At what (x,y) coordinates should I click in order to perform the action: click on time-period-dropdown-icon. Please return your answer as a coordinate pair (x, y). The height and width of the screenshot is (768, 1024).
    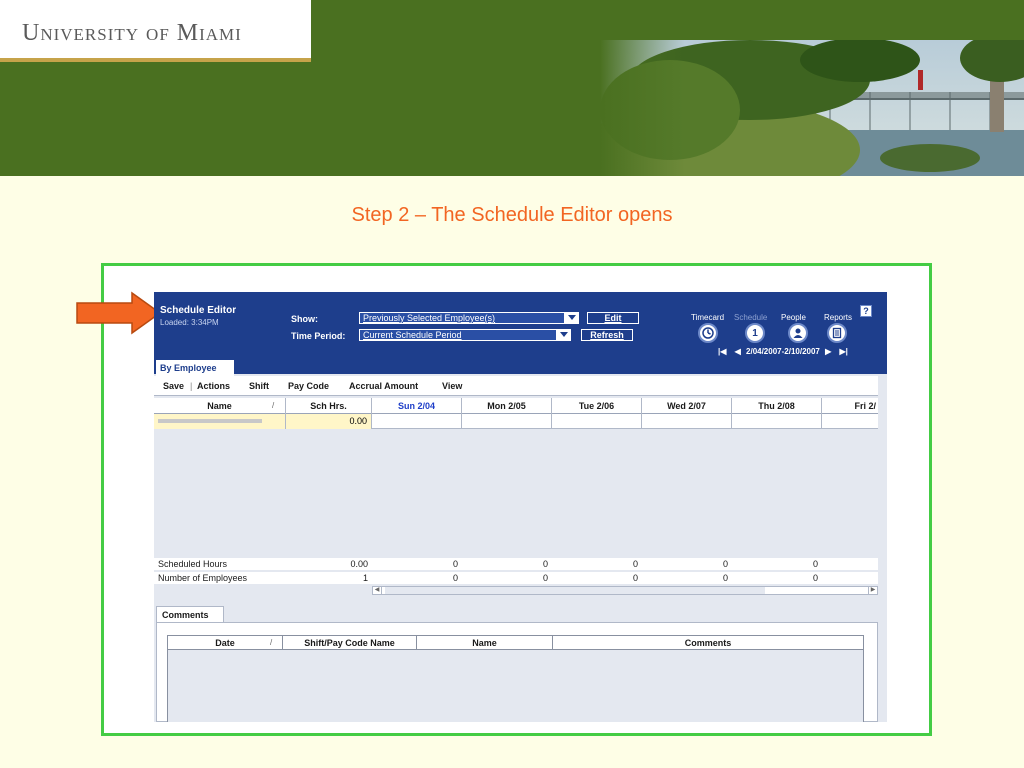
    Looking at the image, I should click on (564, 335).